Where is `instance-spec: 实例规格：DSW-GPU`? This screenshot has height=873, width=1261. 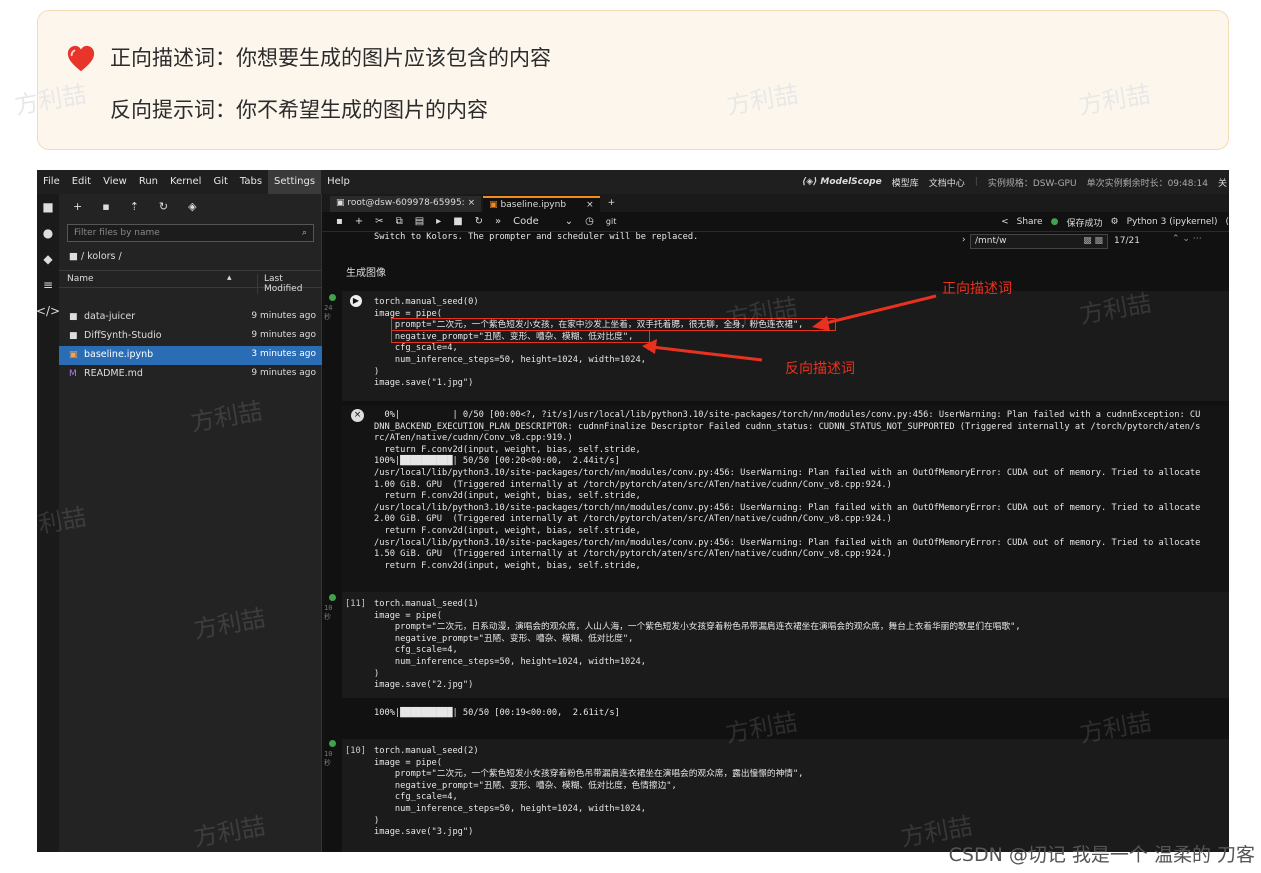
instance-spec: 实例规格：DSW-GPU is located at coordinates (1032, 183).